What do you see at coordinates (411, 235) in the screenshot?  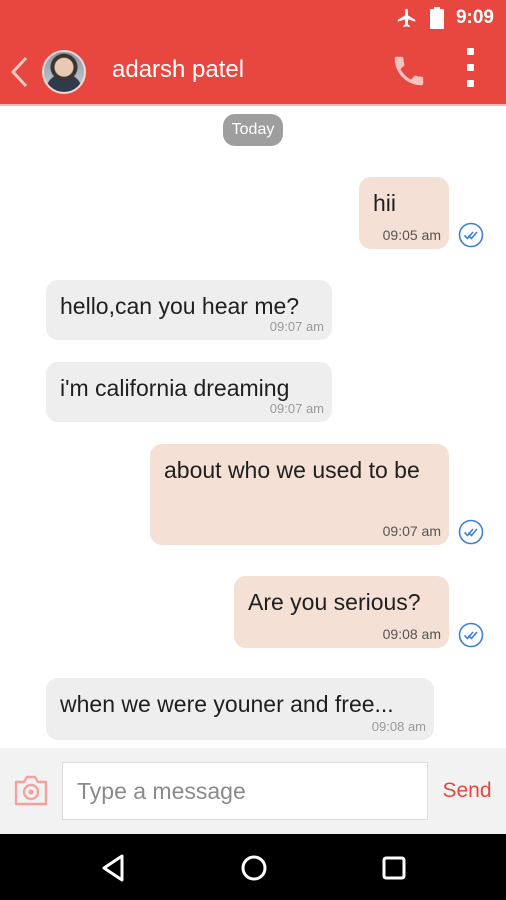 I see `message-time: 09:05 am` at bounding box center [411, 235].